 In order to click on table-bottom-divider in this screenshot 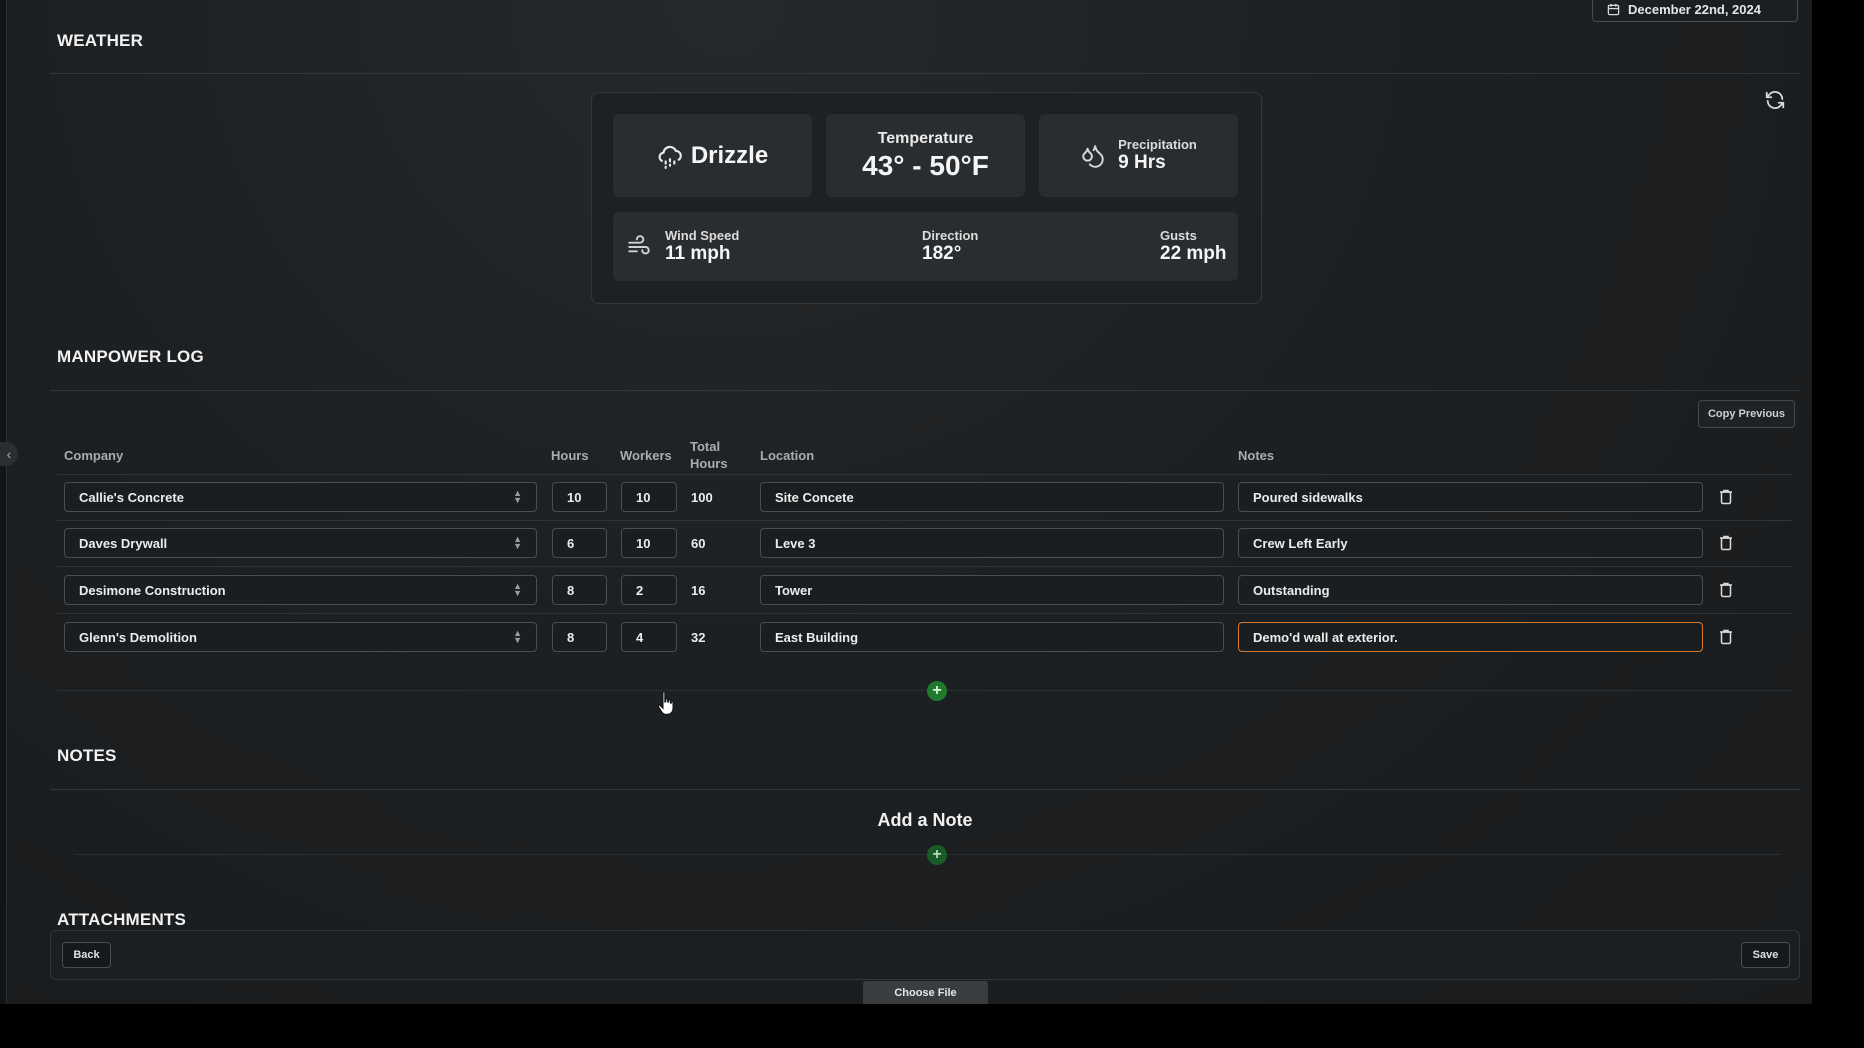, I will do `click(925, 690)`.